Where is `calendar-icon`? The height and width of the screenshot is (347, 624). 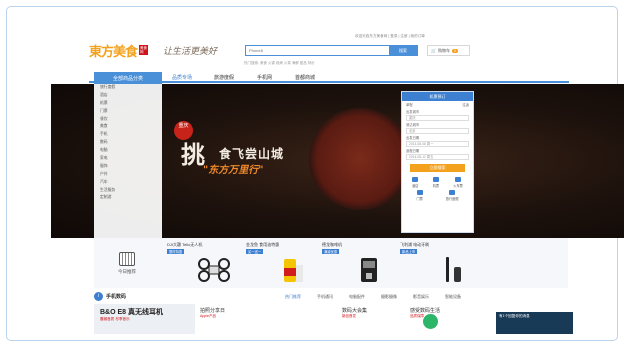
calendar-icon is located at coordinates (127, 258).